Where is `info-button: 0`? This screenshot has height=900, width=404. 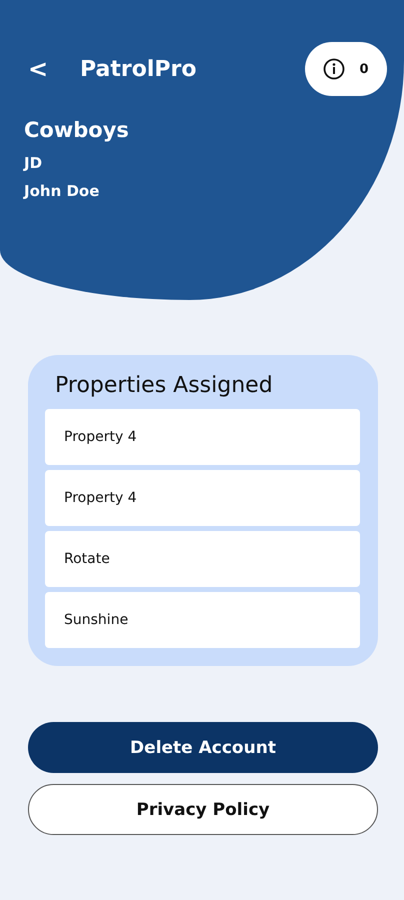
info-button: 0 is located at coordinates (346, 69).